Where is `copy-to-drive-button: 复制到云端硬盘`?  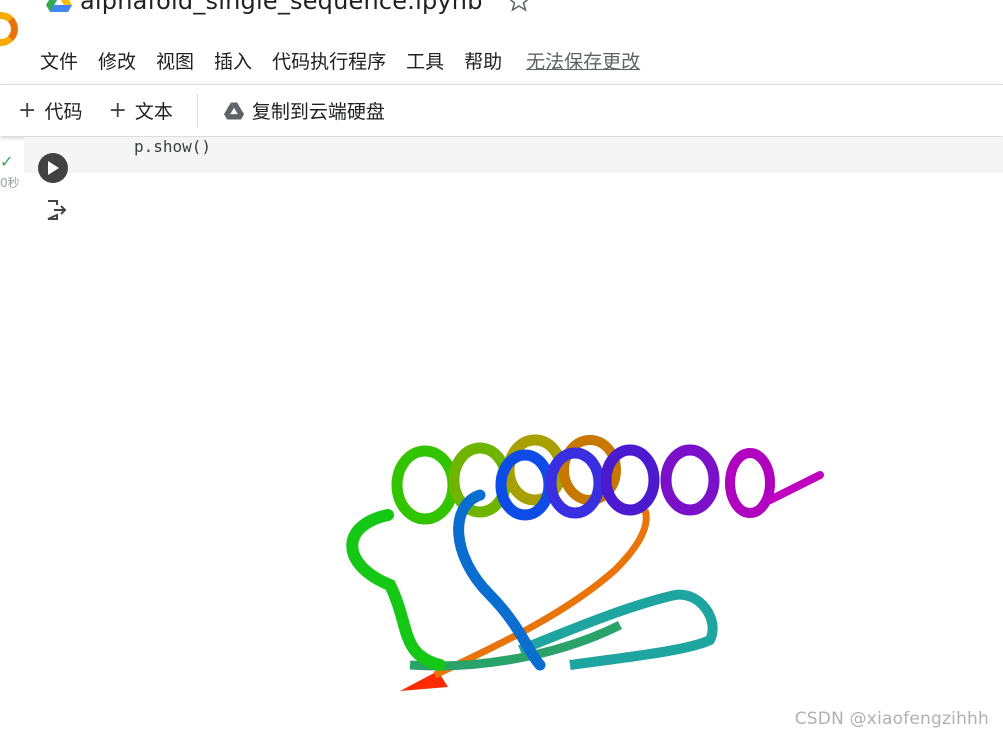 copy-to-drive-button: 复制到云端硬盘 is located at coordinates (304, 110).